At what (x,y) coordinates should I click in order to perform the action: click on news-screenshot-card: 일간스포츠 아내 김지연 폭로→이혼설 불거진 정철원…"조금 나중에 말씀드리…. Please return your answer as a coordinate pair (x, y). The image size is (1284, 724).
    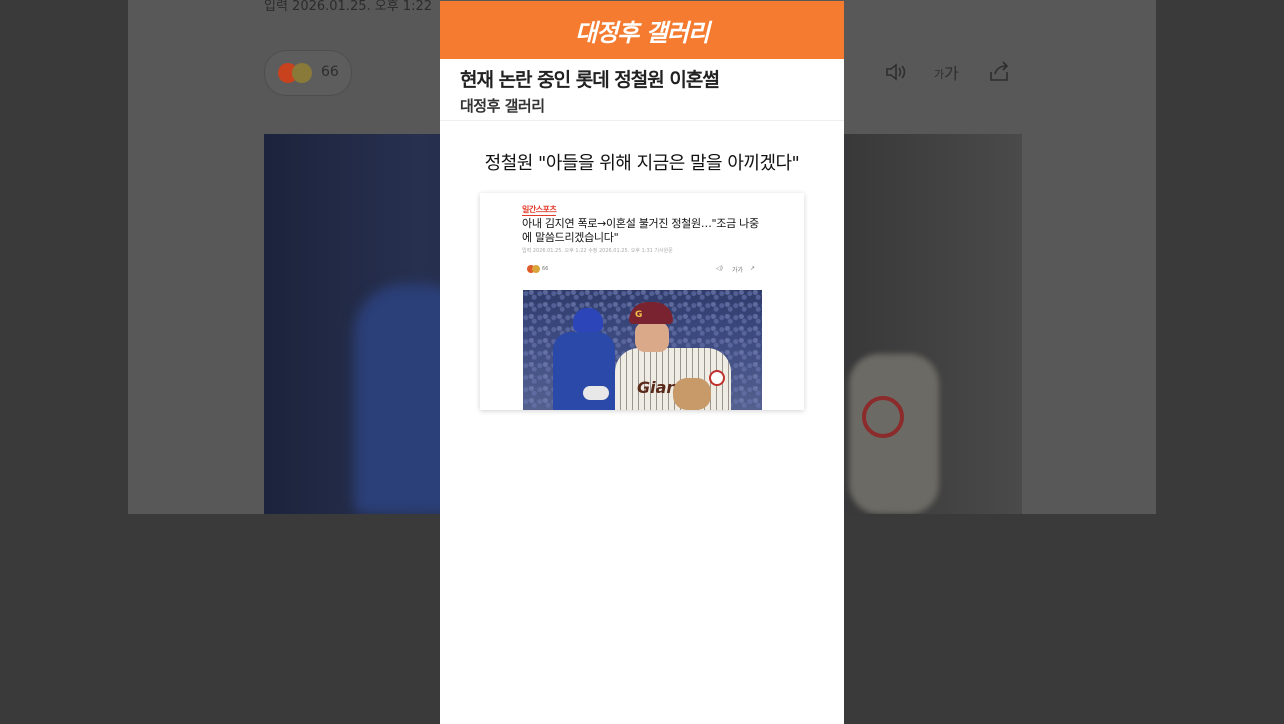
    Looking at the image, I should click on (642, 301).